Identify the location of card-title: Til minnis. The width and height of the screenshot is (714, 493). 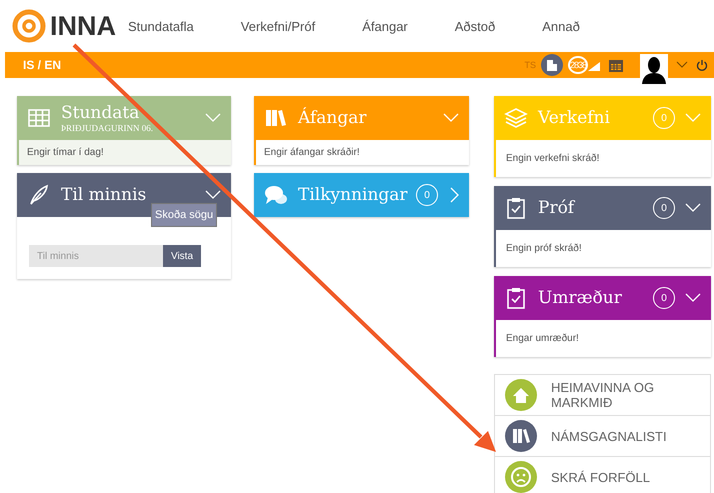
(104, 195).